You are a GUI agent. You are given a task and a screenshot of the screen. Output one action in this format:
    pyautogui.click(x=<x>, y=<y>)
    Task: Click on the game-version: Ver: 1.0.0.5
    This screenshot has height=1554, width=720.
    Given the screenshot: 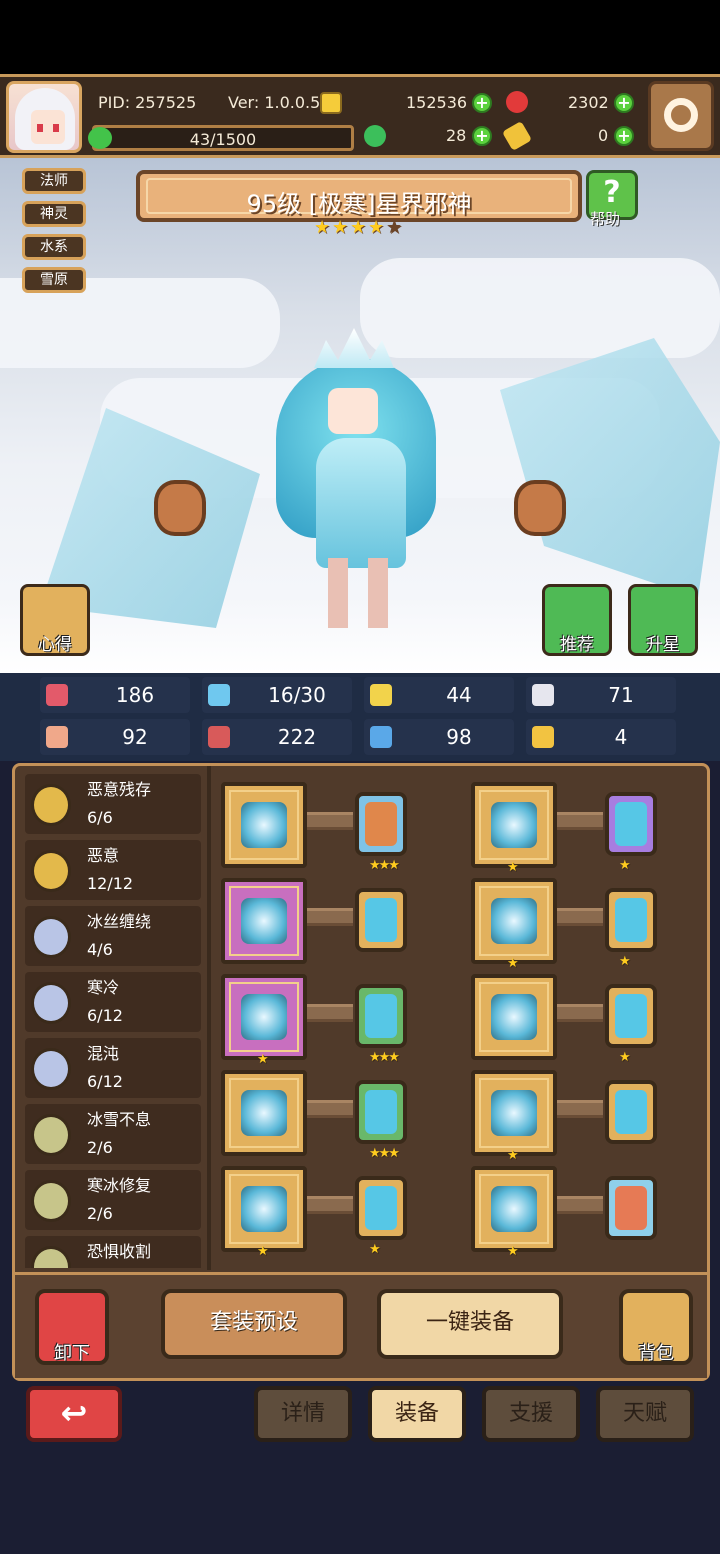 What is the action you would take?
    pyautogui.click(x=274, y=102)
    